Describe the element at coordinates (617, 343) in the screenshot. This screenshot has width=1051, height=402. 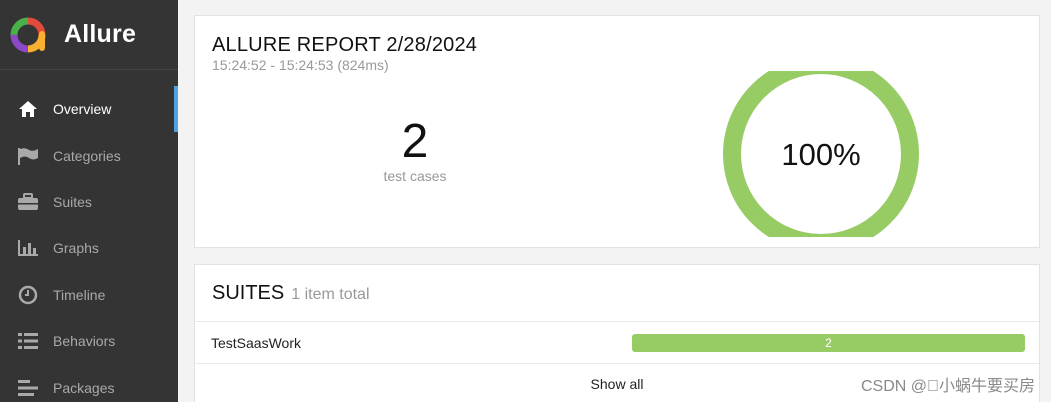
I see `suite-row: TestSaasWork 2` at that location.